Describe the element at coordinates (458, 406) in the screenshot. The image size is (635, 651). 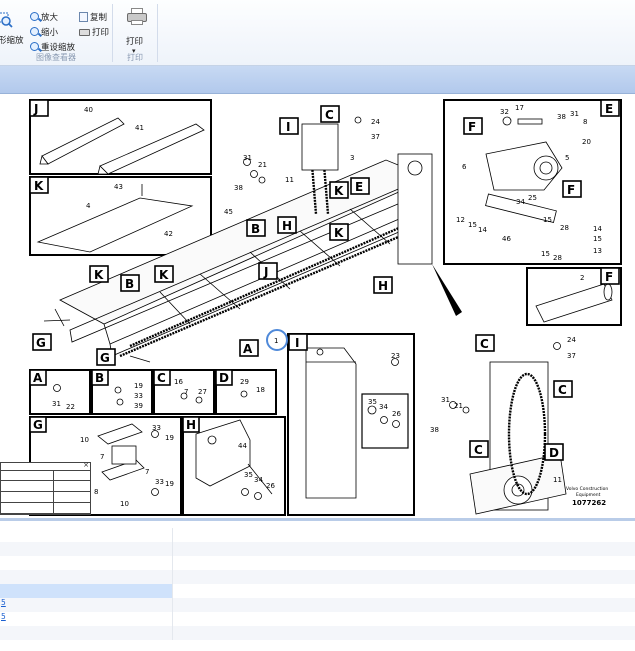
I see `part-number: 21` at that location.